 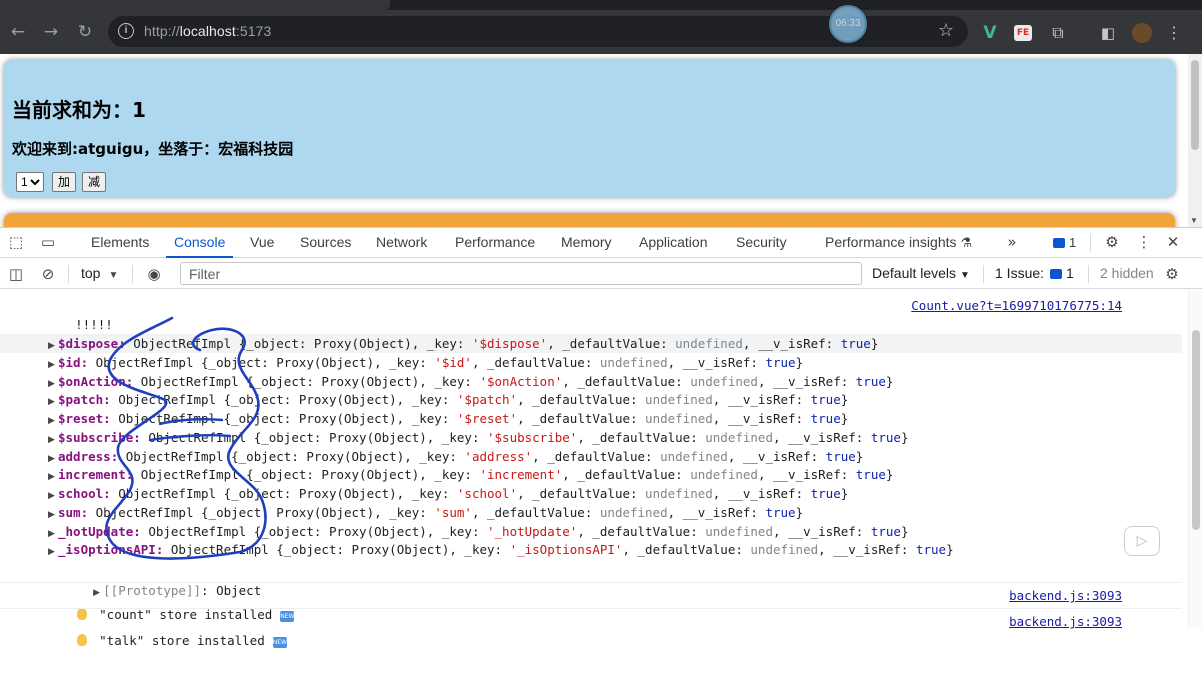 What do you see at coordinates (950, 550) in the screenshot?
I see `property-object-close: }` at bounding box center [950, 550].